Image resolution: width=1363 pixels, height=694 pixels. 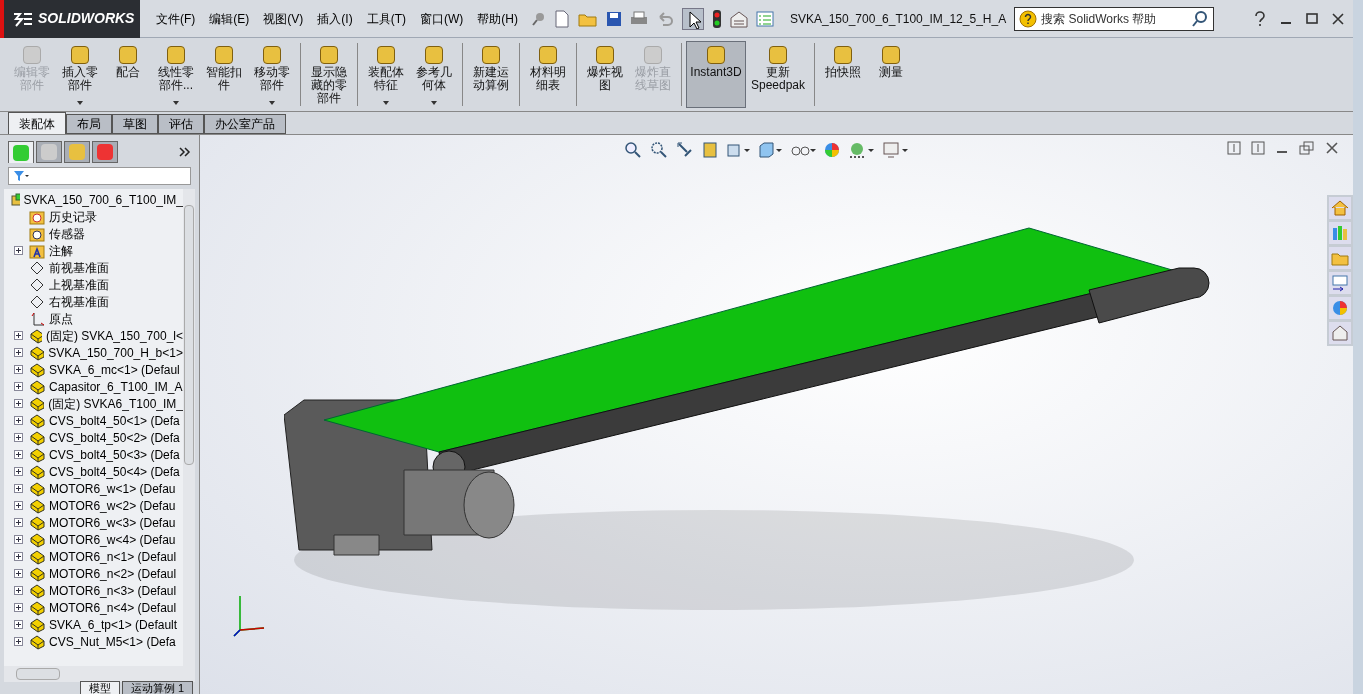 What do you see at coordinates (128, 74) in the screenshot?
I see `command-button: 配合` at bounding box center [128, 74].